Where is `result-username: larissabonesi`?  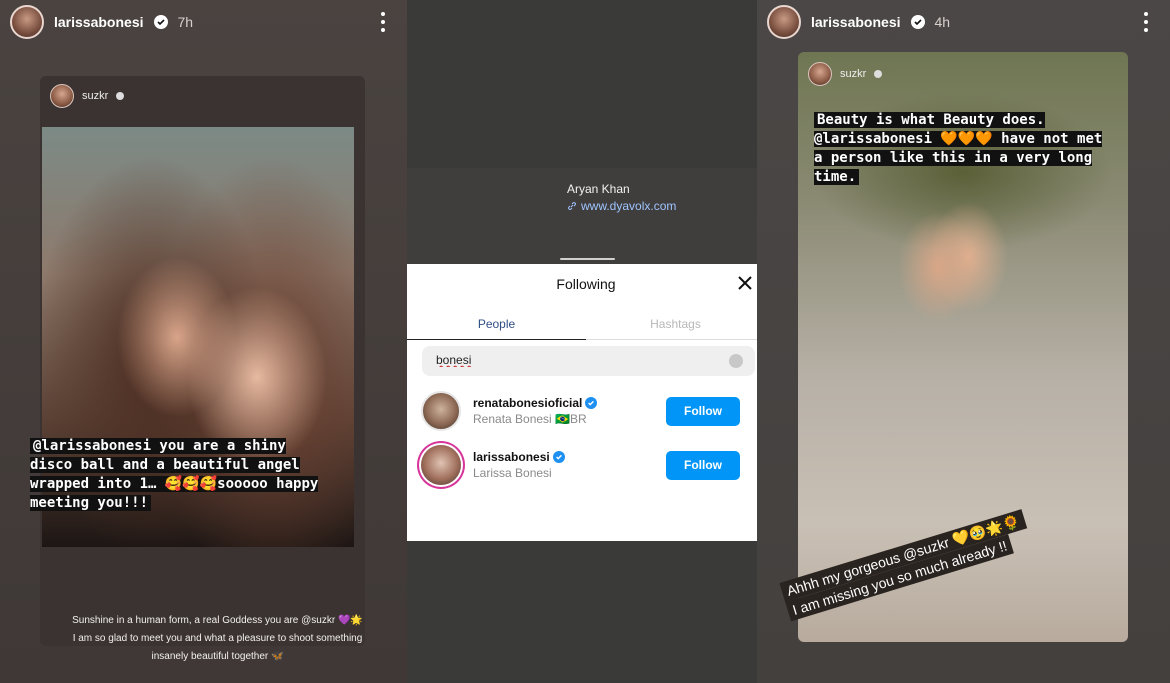
result-username: larissabonesi is located at coordinates (511, 457).